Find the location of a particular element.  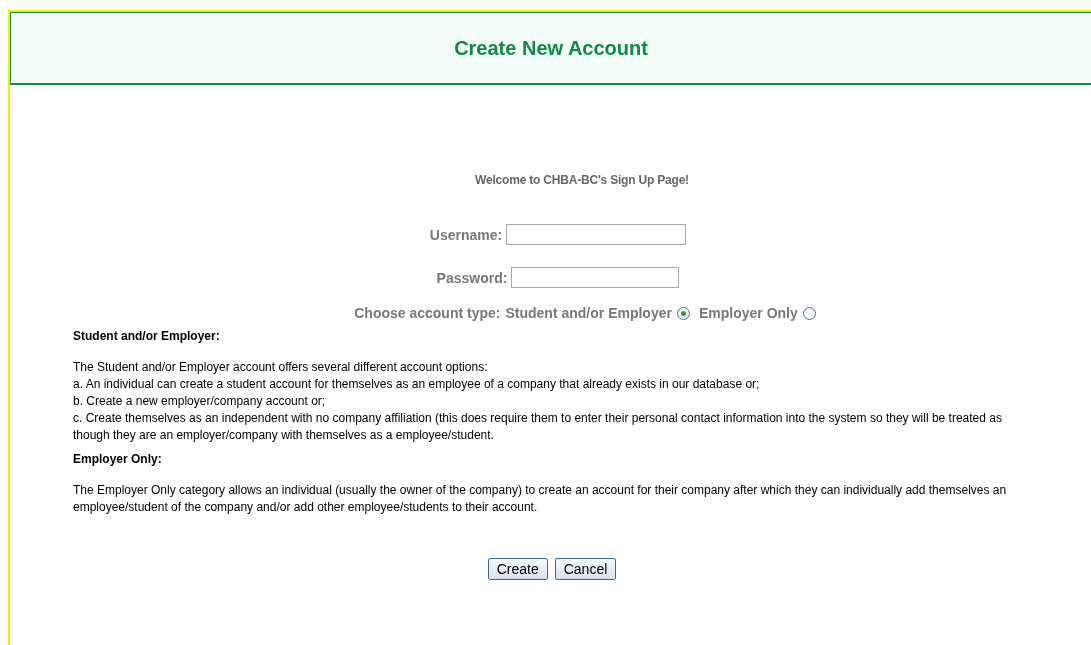

description-text: a. An individual can create a student account for themselves as an employee of a company that already exists in our database or; is located at coordinates (417, 384).